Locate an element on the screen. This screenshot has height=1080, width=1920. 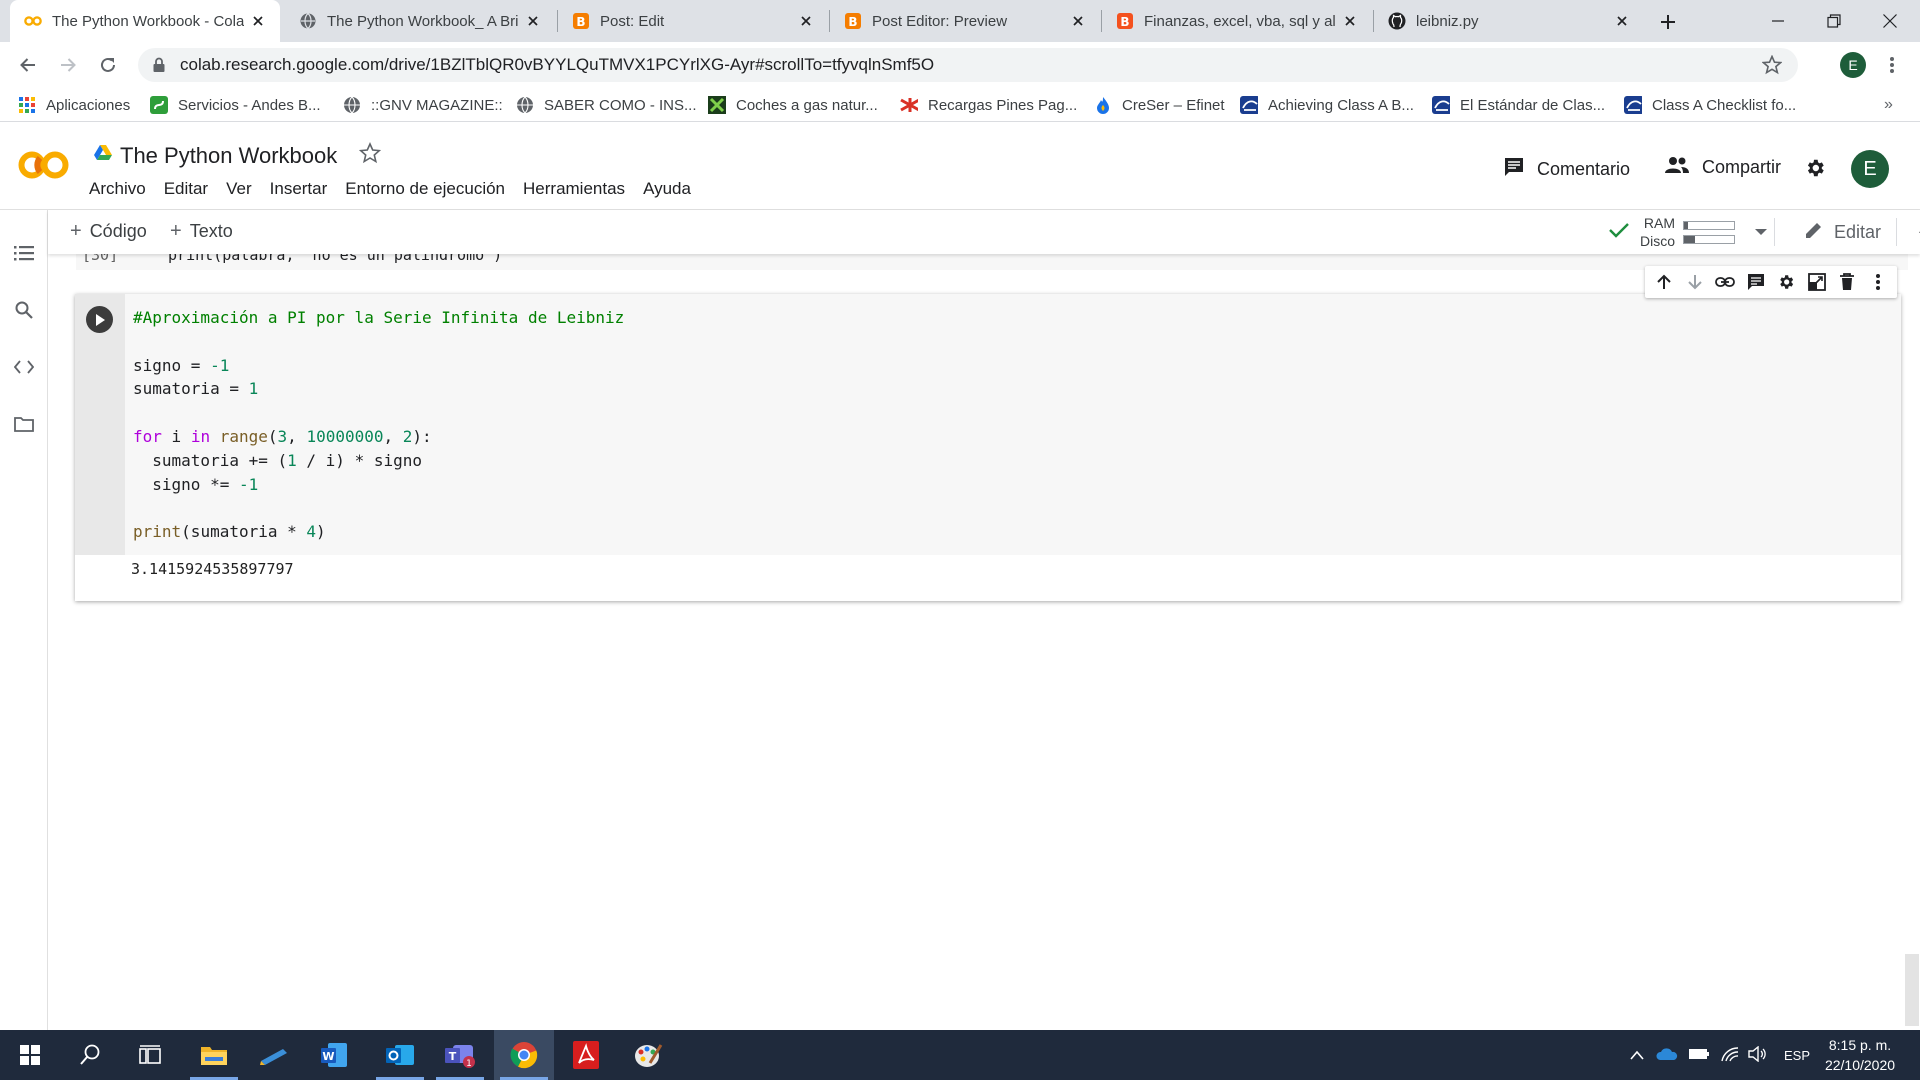
show-hidden-icons-icon is located at coordinates (1637, 1055).